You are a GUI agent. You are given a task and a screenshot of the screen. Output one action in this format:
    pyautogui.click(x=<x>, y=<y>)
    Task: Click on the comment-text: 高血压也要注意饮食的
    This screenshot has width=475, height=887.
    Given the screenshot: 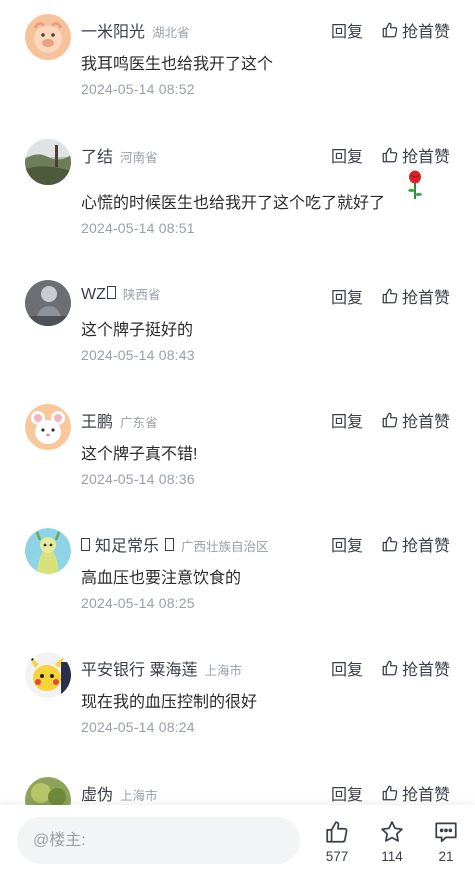 What is the action you would take?
    pyautogui.click(x=161, y=578)
    